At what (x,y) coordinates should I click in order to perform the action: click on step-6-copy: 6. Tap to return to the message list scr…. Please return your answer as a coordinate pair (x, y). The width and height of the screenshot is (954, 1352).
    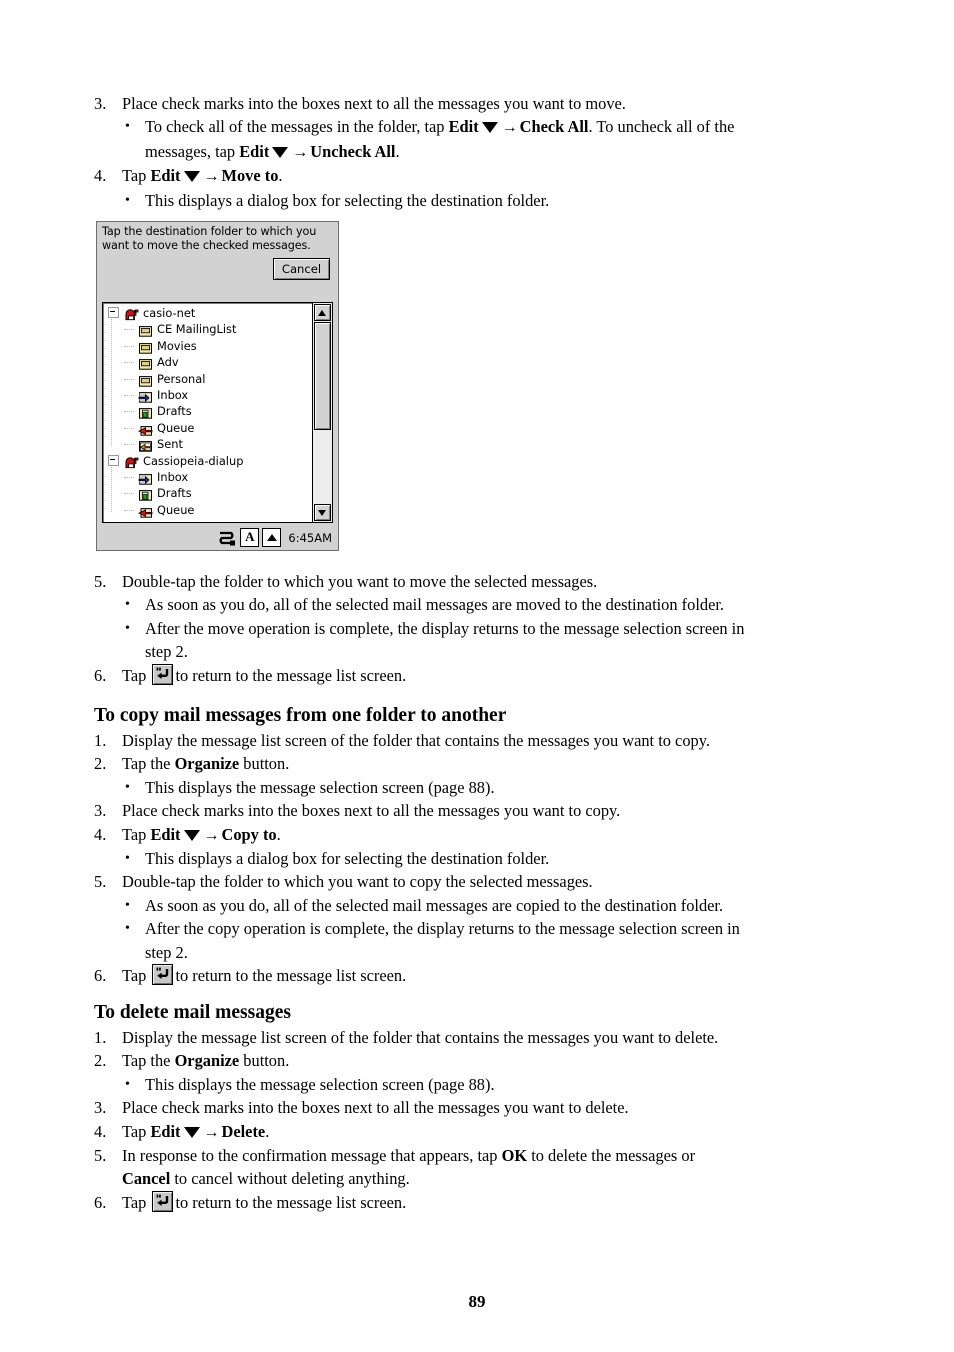
    Looking at the image, I should click on (477, 975).